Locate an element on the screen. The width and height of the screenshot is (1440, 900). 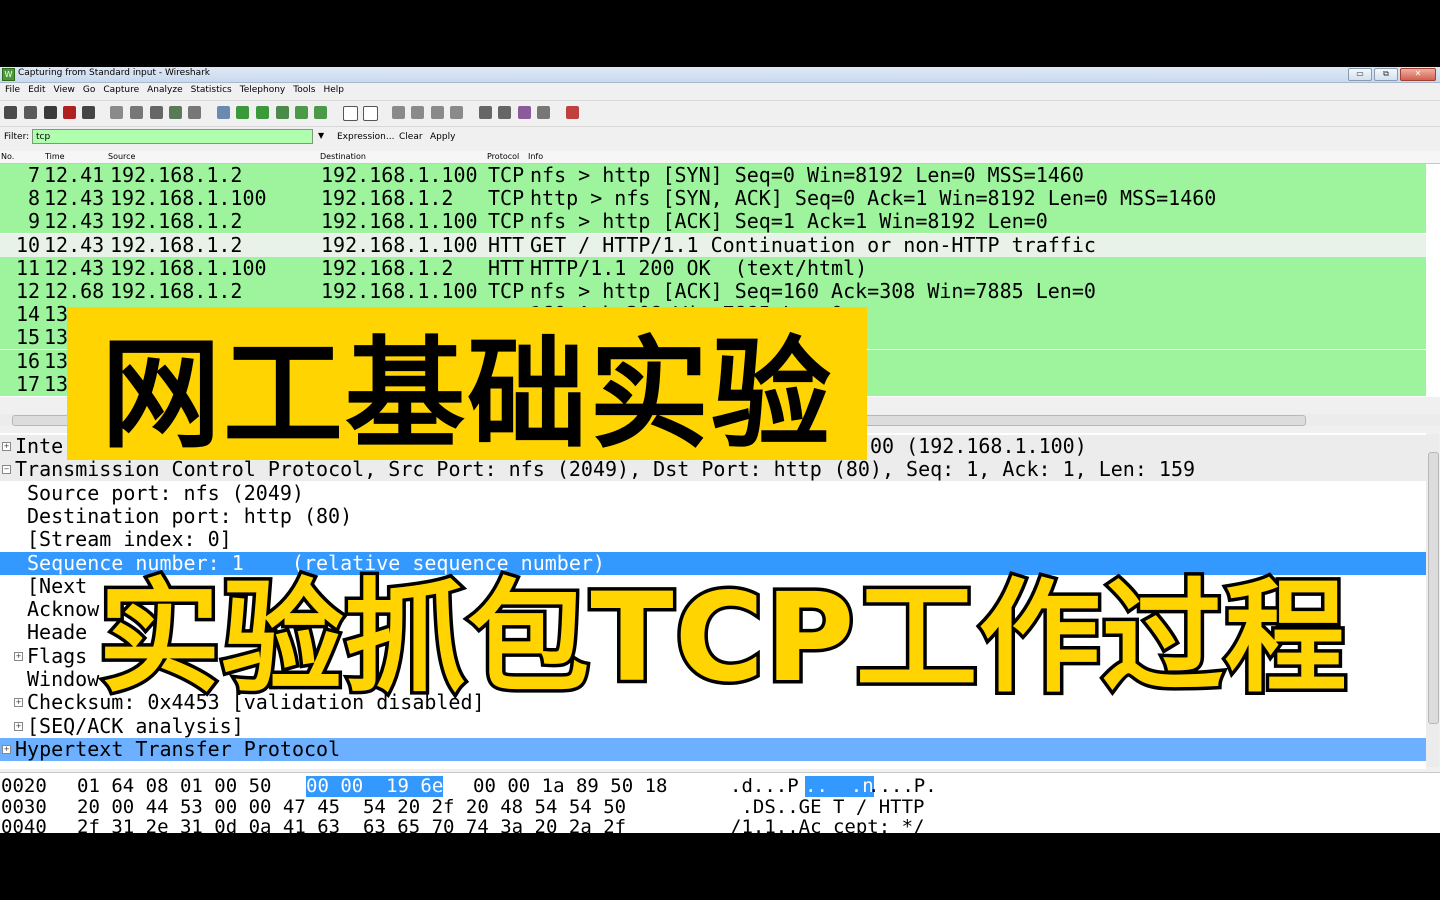
details-scrollbar is located at coordinates (1432, 600).